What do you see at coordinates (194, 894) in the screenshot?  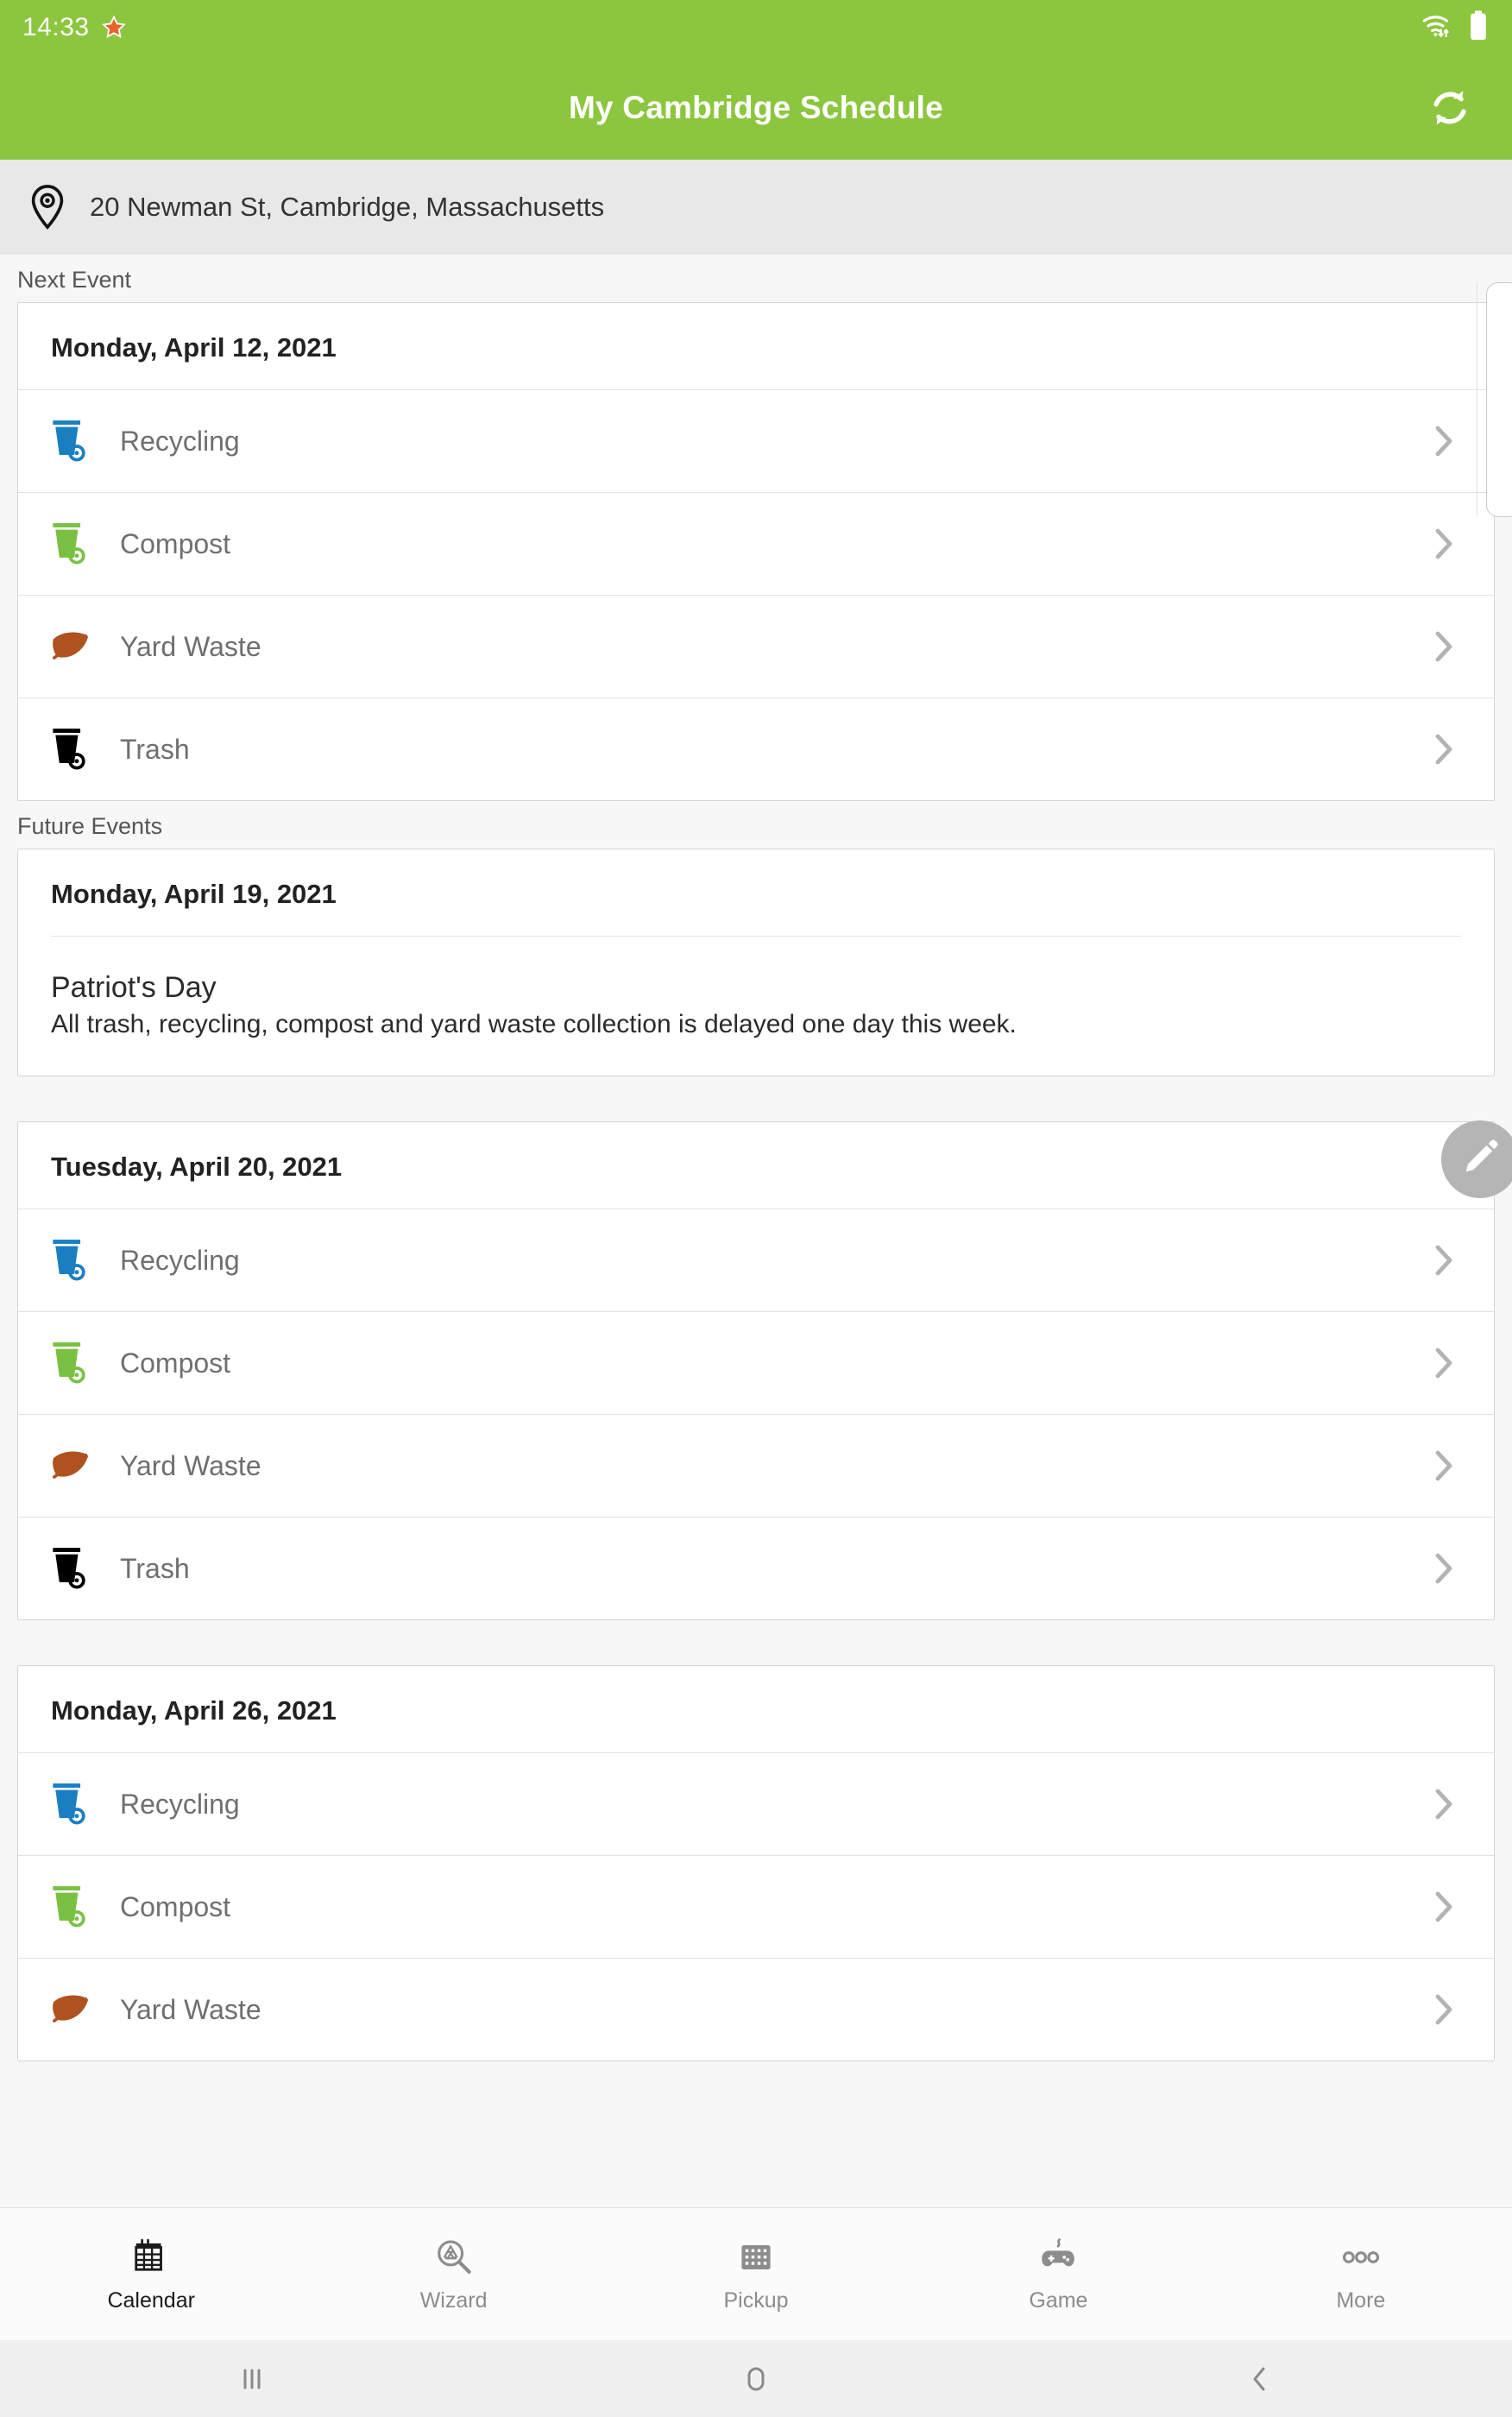 I see `card-date: Monday, April 19, 2021` at bounding box center [194, 894].